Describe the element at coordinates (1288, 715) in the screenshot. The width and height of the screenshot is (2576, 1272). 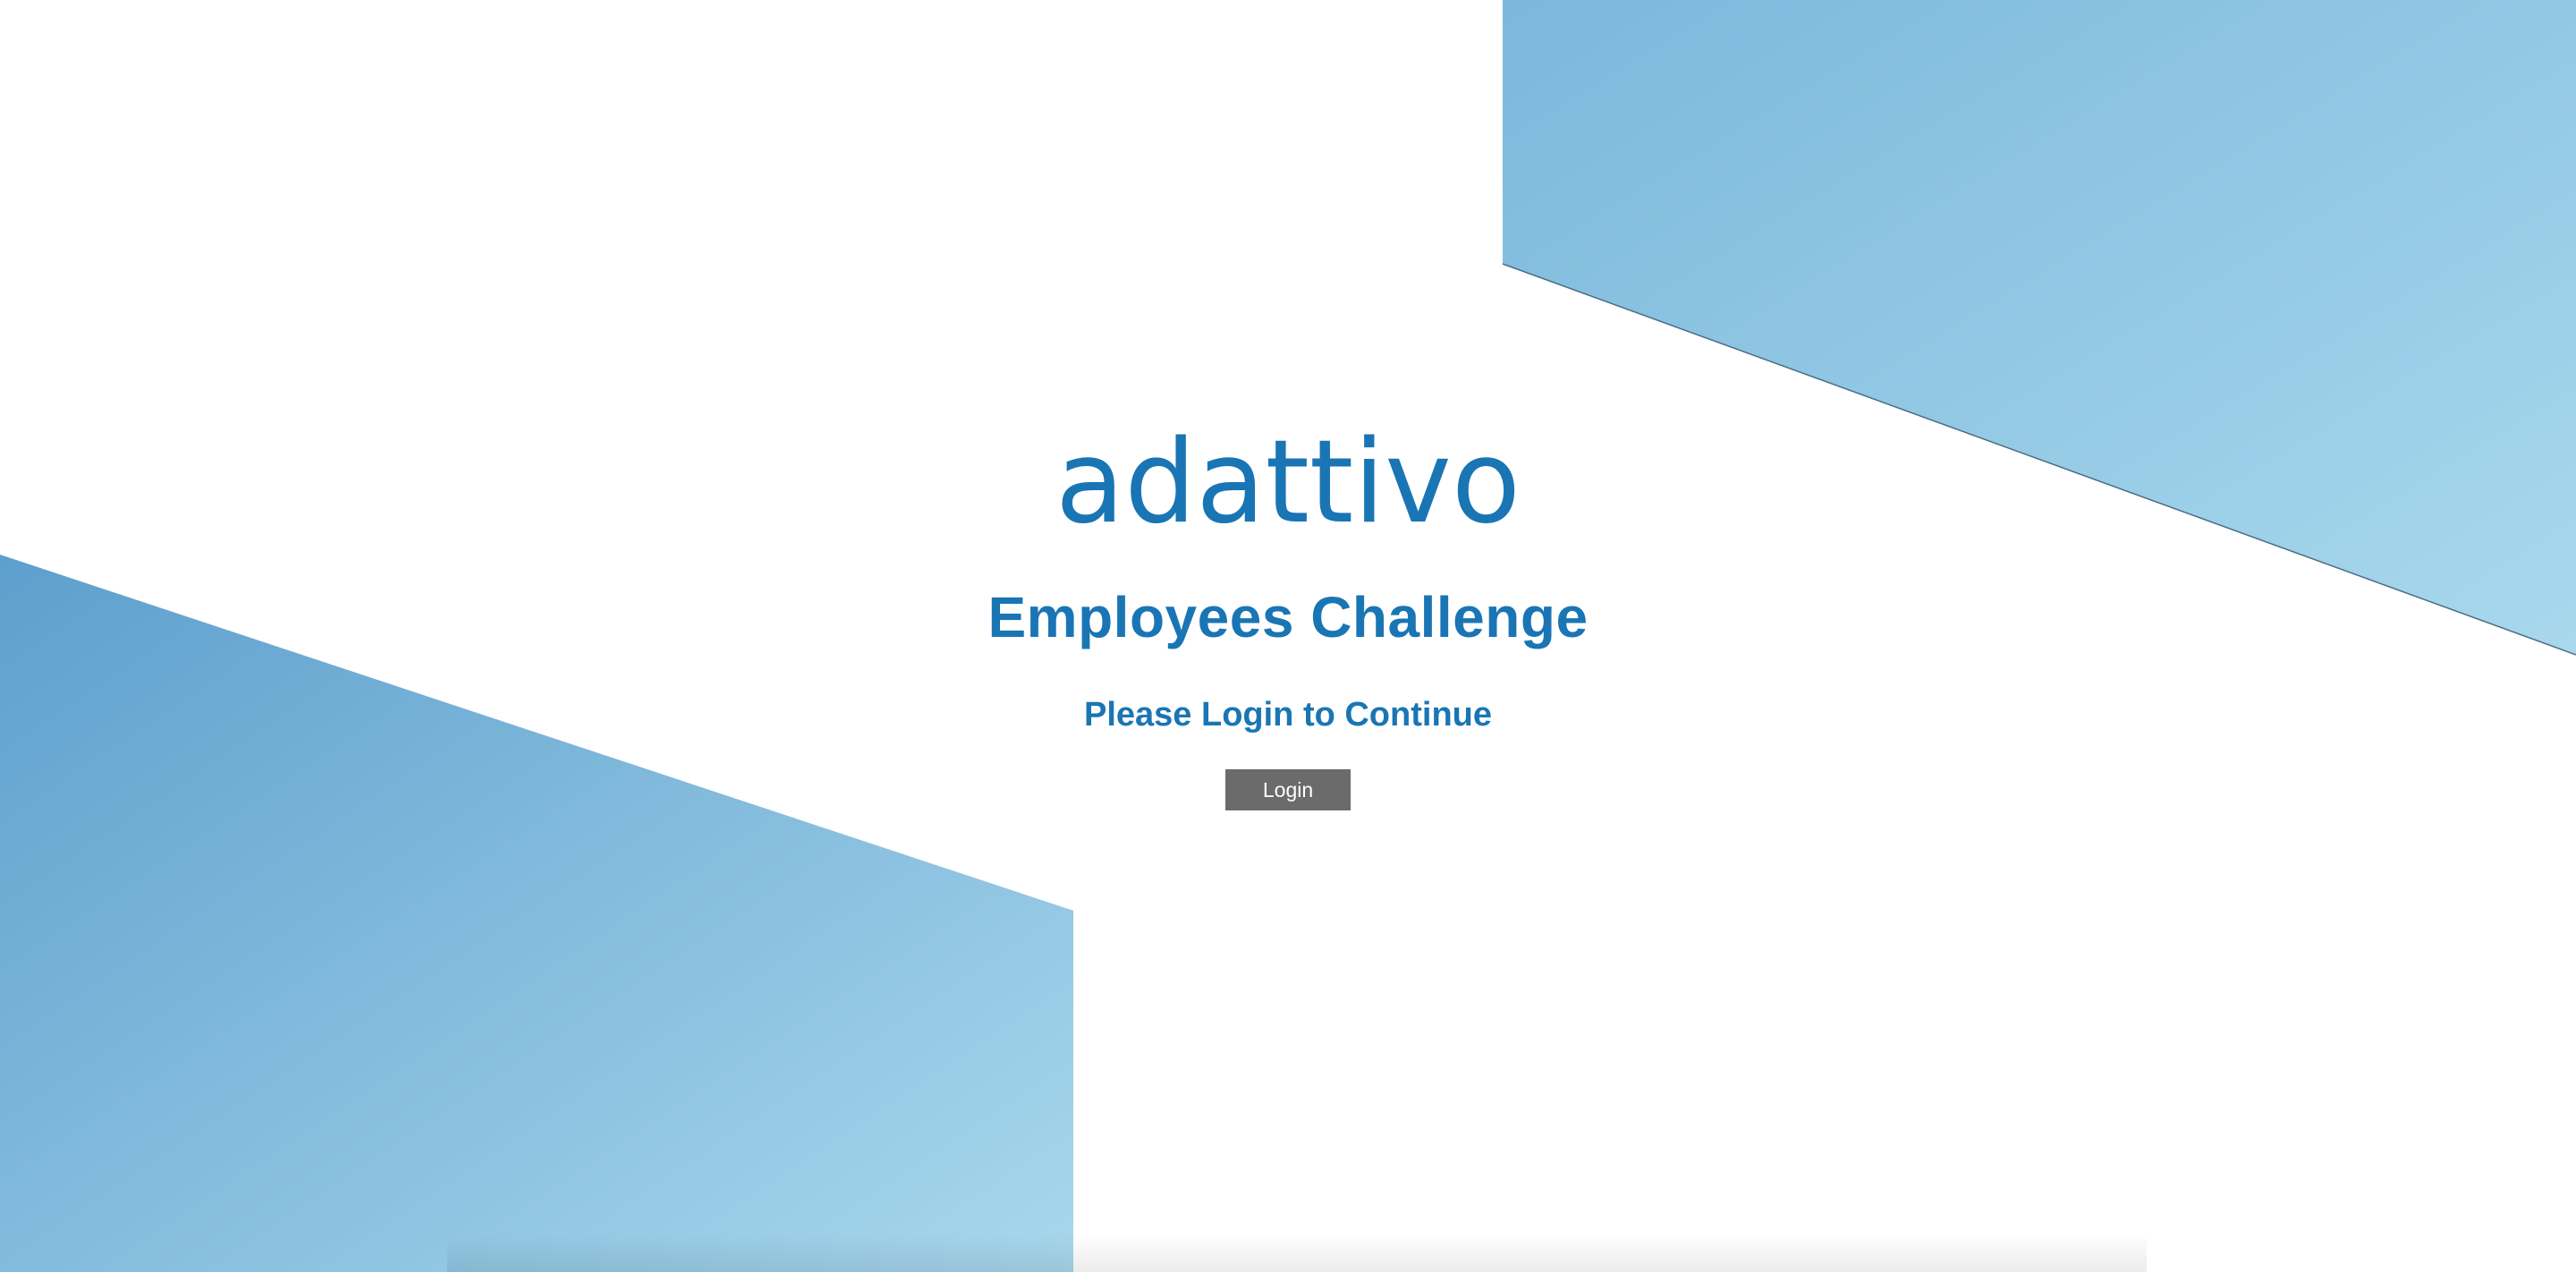
I see `page-subtitle: Please Login to Continue` at that location.